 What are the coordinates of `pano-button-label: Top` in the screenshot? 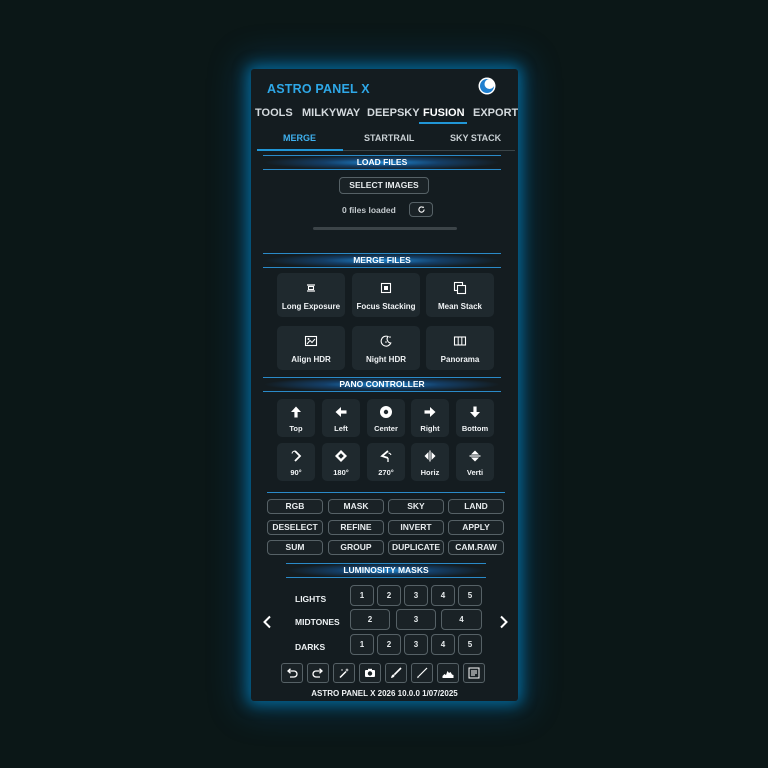 It's located at (296, 428).